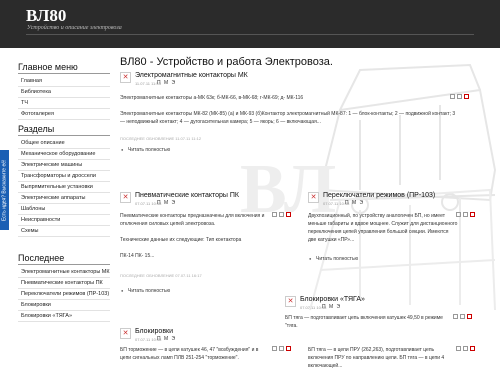 The height and width of the screenshot is (375, 500). Describe the element at coordinates (46, 16) in the screenshot. I see `site-title: ВЛ80` at that location.